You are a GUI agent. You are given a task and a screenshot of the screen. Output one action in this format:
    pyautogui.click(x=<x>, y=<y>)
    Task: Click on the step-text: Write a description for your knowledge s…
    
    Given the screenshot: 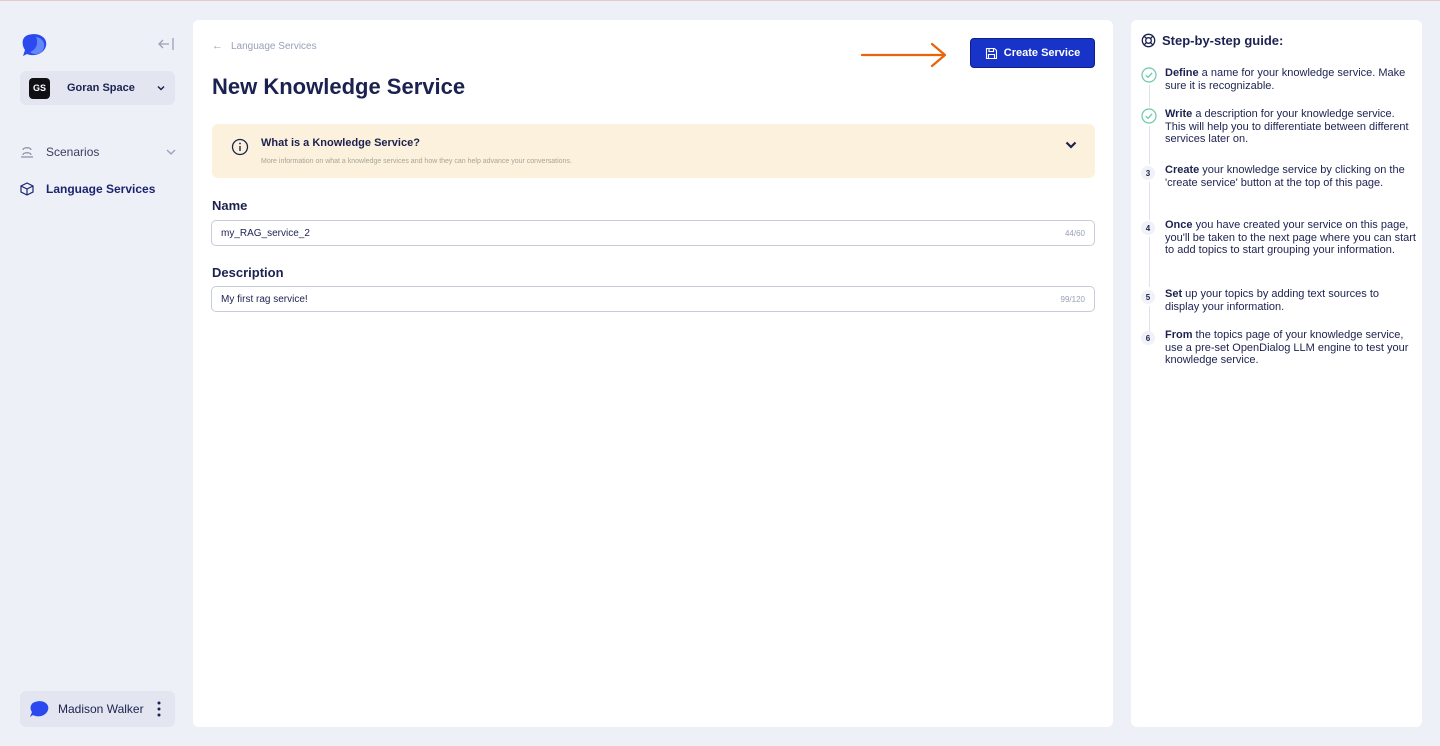 What is the action you would take?
    pyautogui.click(x=1287, y=126)
    